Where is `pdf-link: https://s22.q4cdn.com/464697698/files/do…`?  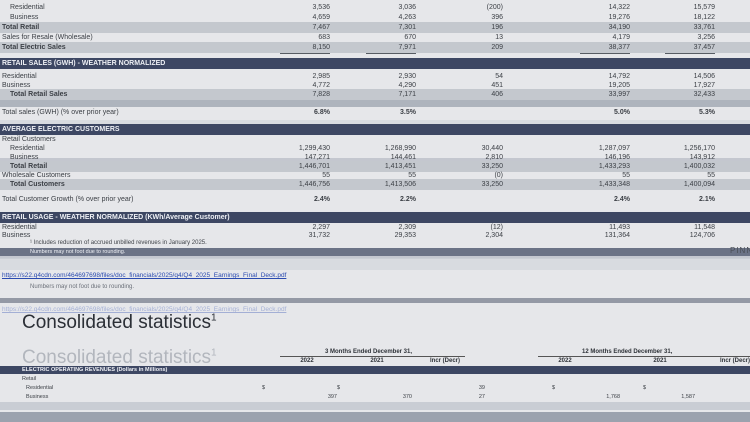 pdf-link: https://s22.q4cdn.com/464697698/files/do… is located at coordinates (144, 275).